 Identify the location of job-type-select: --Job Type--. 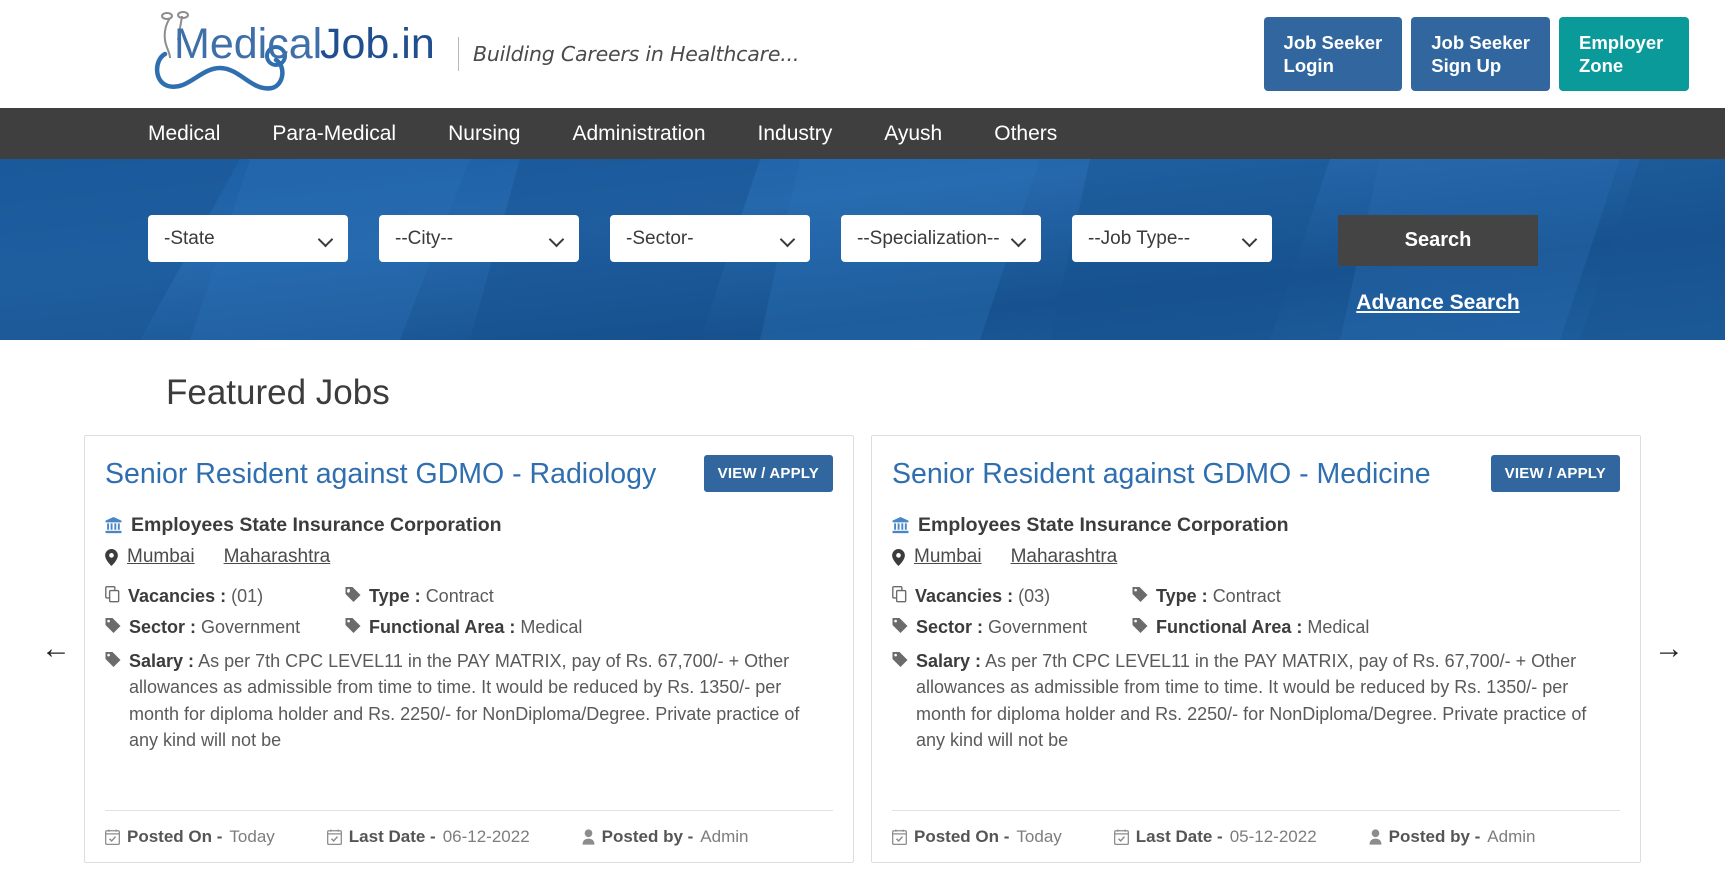
(1172, 238).